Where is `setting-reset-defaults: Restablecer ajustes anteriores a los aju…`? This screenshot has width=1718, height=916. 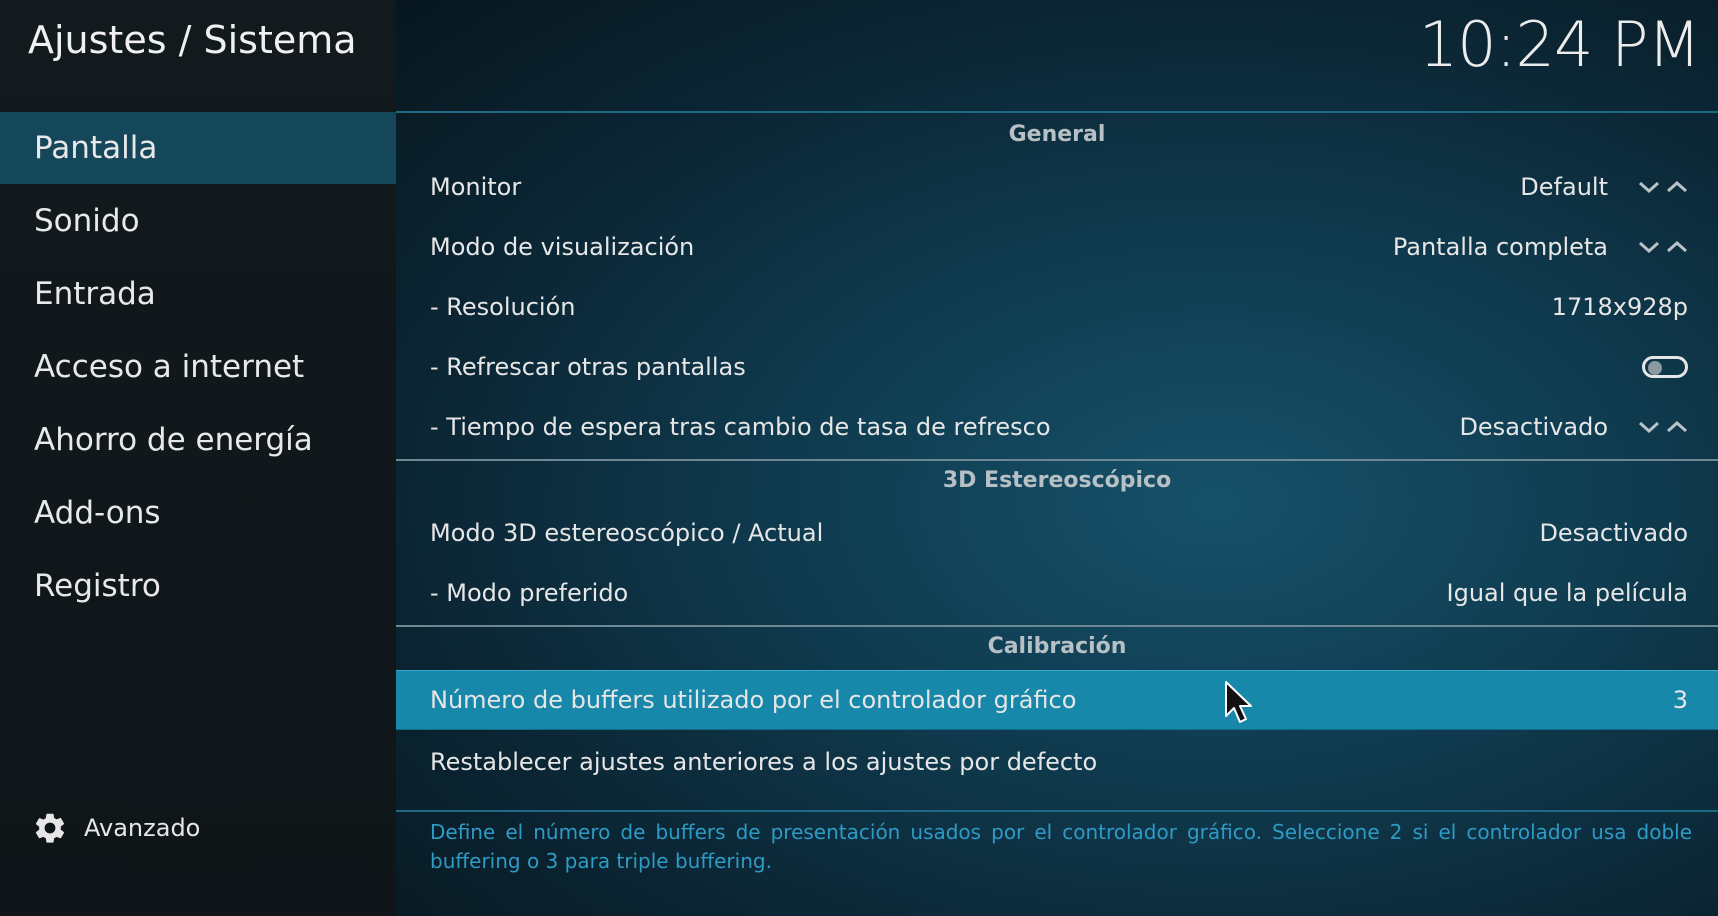
setting-reset-defaults: Restablecer ajustes anteriores a los aju… is located at coordinates (1057, 762).